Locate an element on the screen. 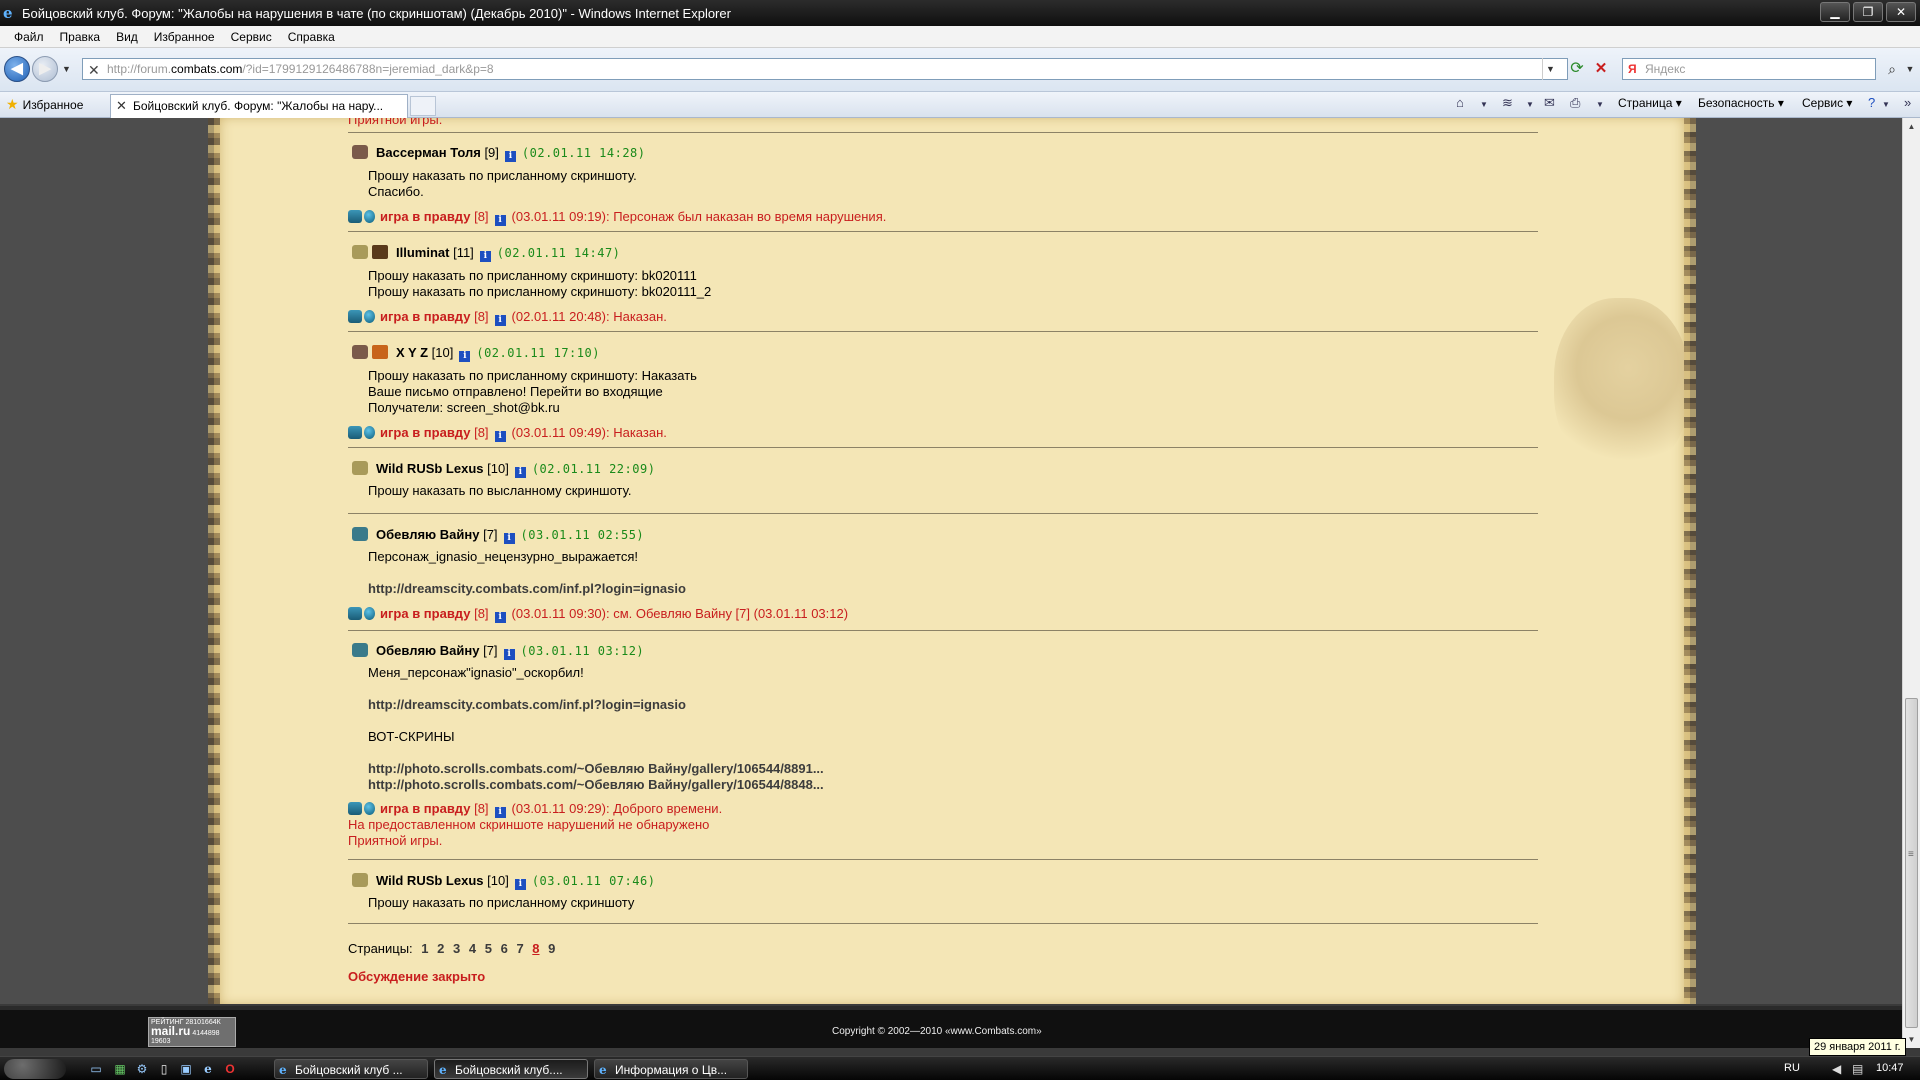  scroll-up-button: ▲ is located at coordinates (1911, 126).